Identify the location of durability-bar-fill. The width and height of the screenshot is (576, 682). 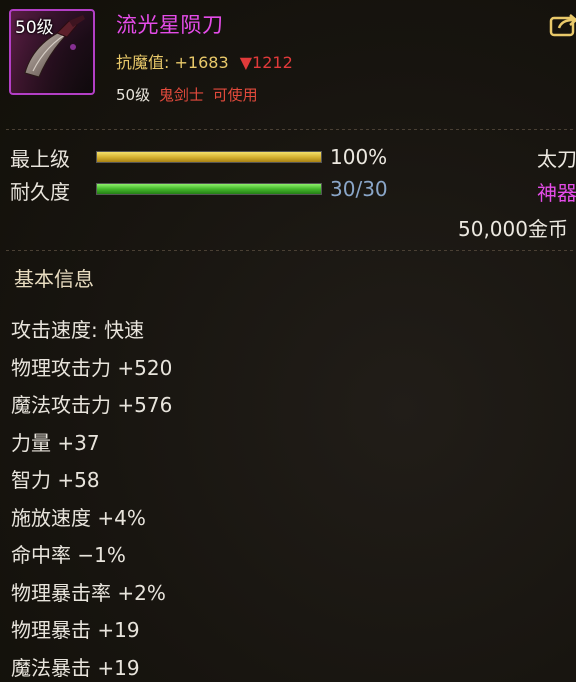
(209, 189).